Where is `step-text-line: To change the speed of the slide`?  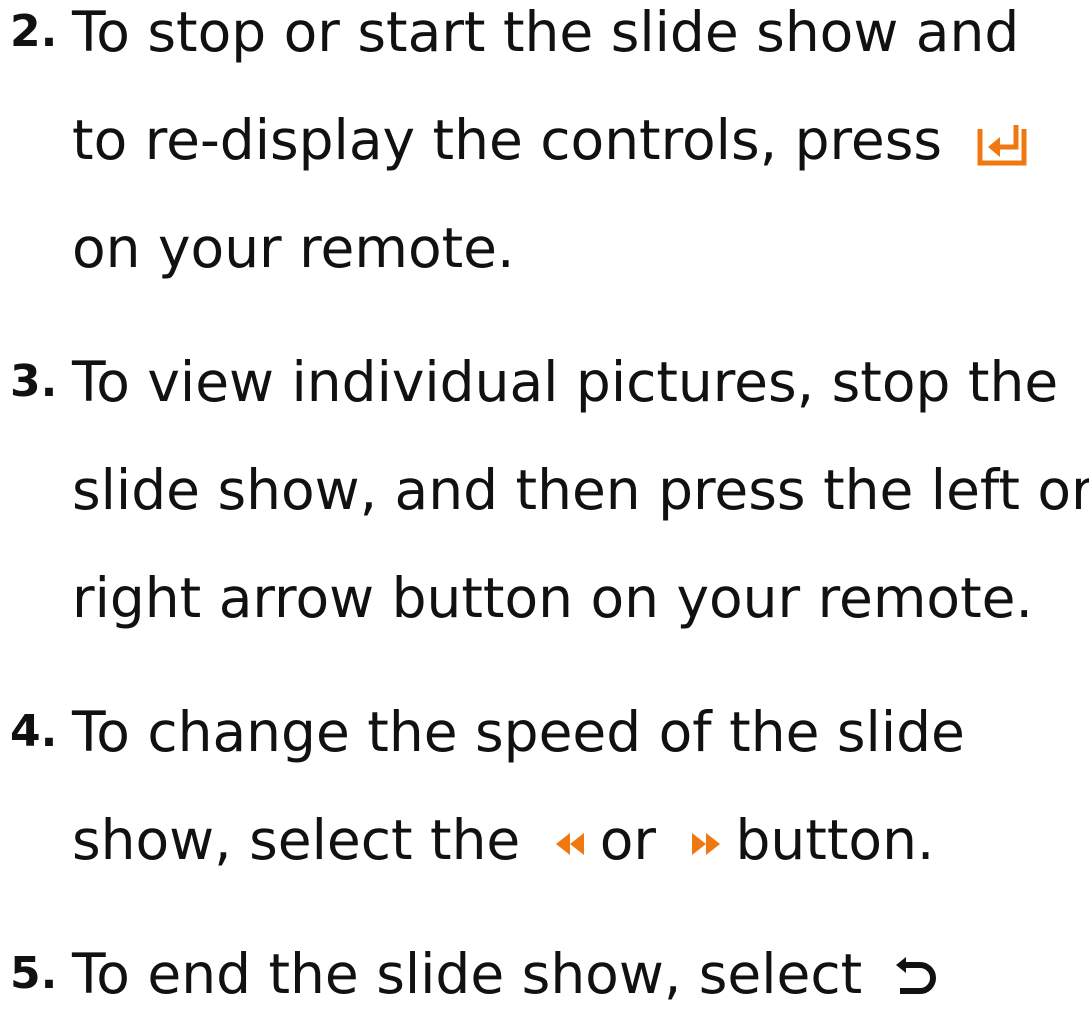 step-text-line: To change the speed of the slide is located at coordinates (518, 732).